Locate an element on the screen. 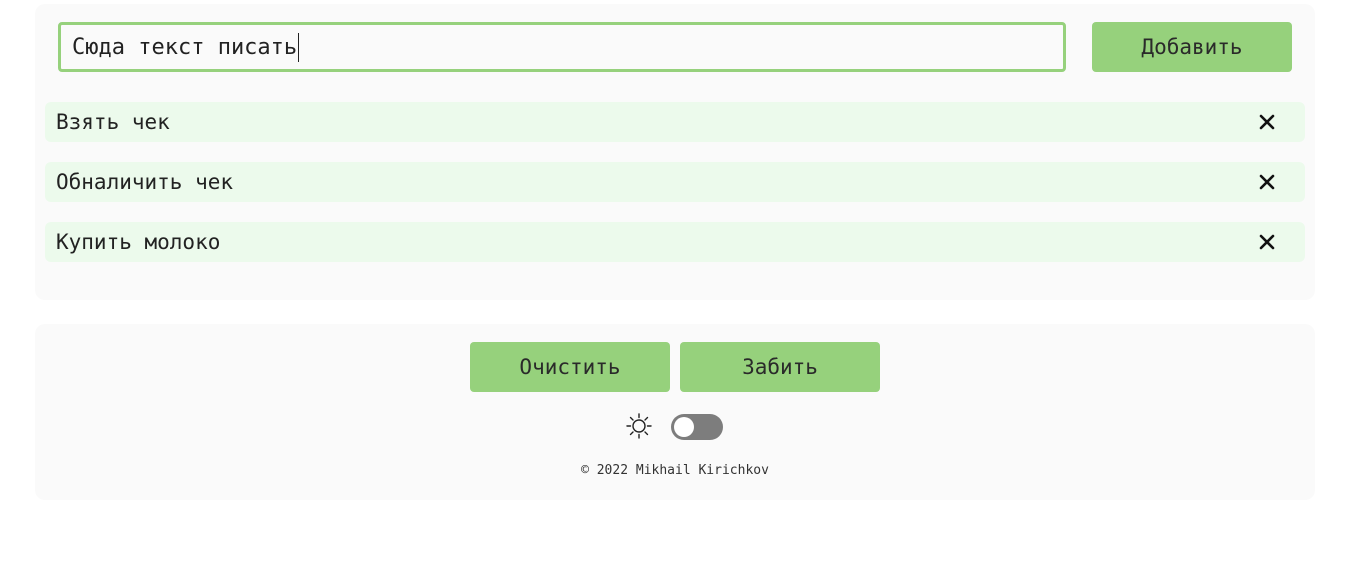  todo-item: Взять чек is located at coordinates (675, 122).